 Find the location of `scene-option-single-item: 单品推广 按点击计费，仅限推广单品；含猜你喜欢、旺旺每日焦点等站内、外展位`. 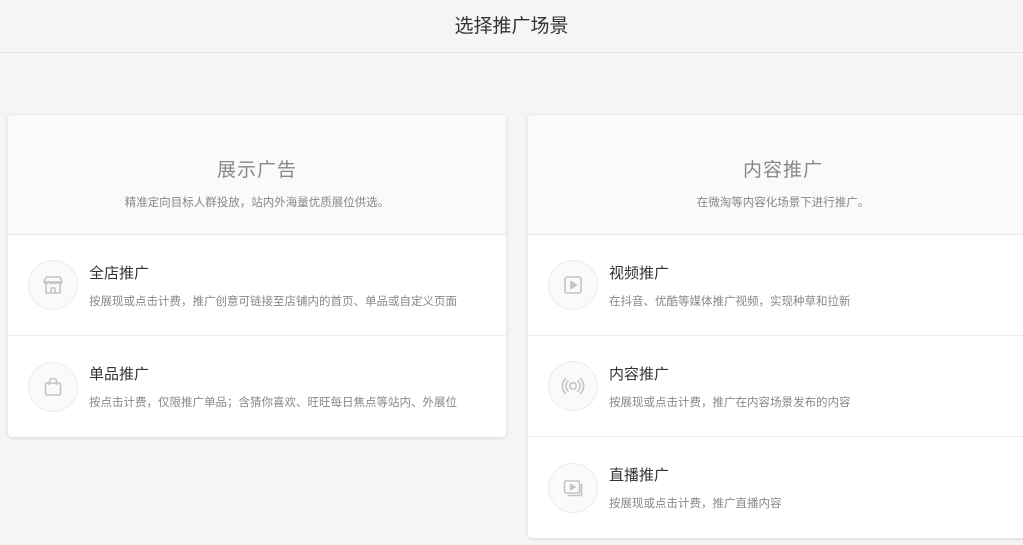

scene-option-single-item: 单品推广 按点击计费，仅限推广单品；含猜你喜欢、旺旺每日焦点等站内、外展位 is located at coordinates (257, 386).